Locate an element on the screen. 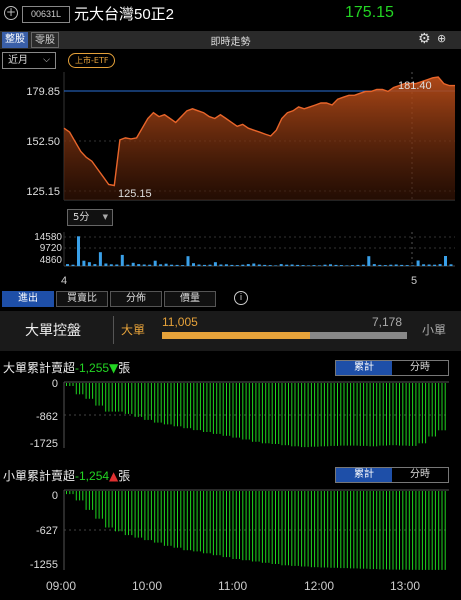  tab-price-volume: 價量 is located at coordinates (190, 299).